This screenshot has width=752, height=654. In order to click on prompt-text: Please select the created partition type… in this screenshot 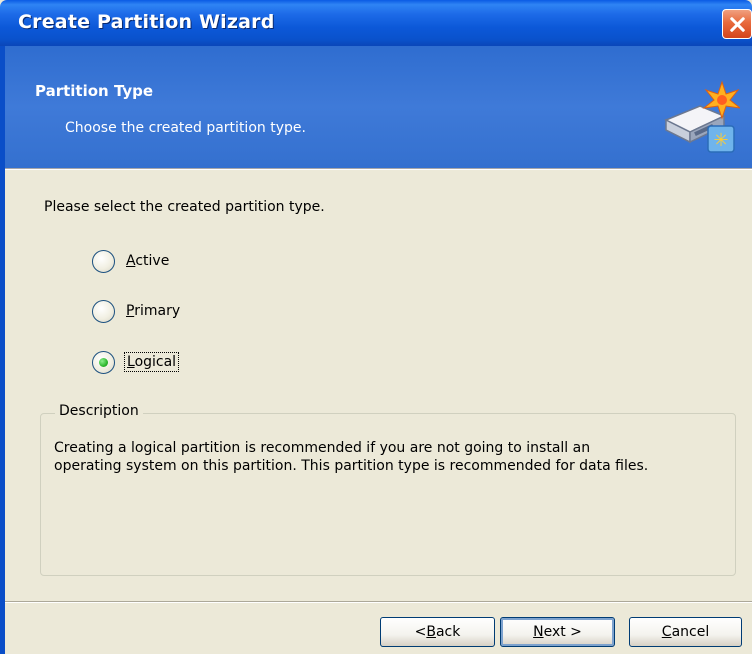, I will do `click(184, 207)`.